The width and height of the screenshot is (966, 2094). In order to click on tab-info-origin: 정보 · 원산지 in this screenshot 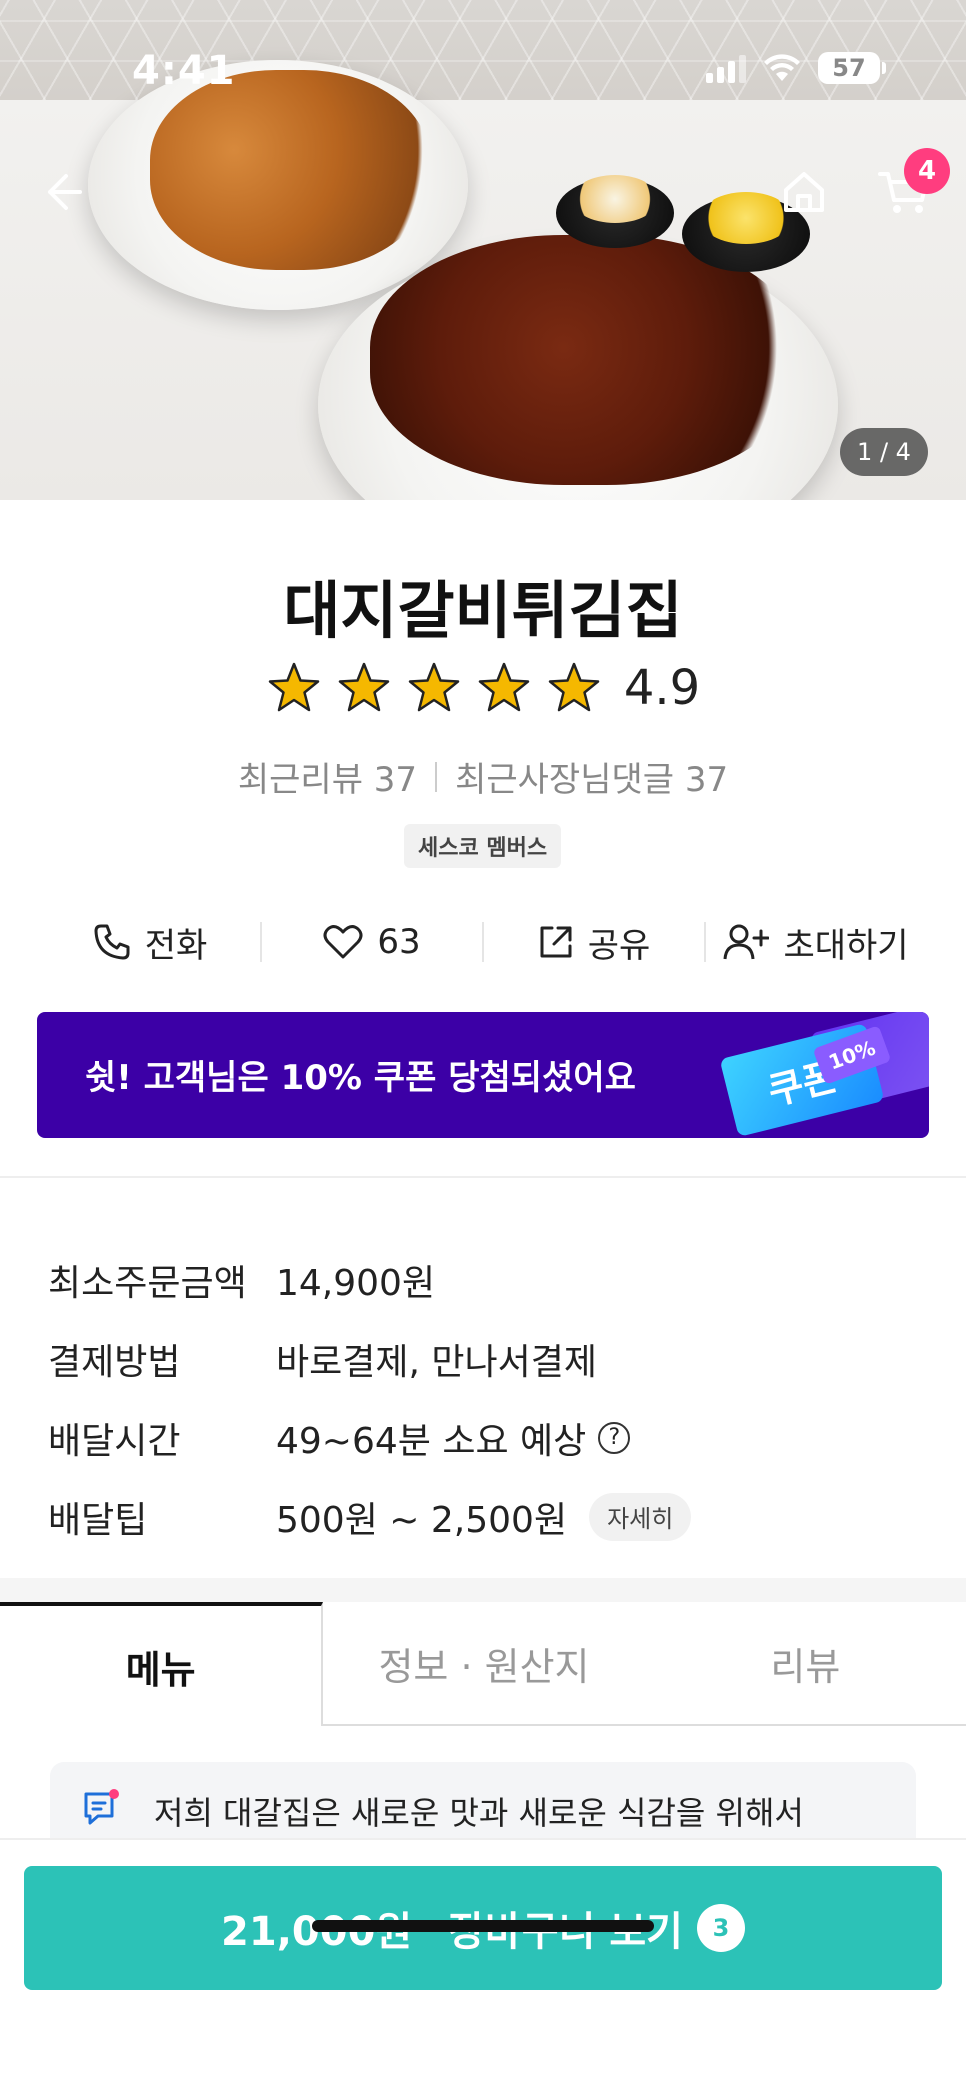, I will do `click(484, 1664)`.